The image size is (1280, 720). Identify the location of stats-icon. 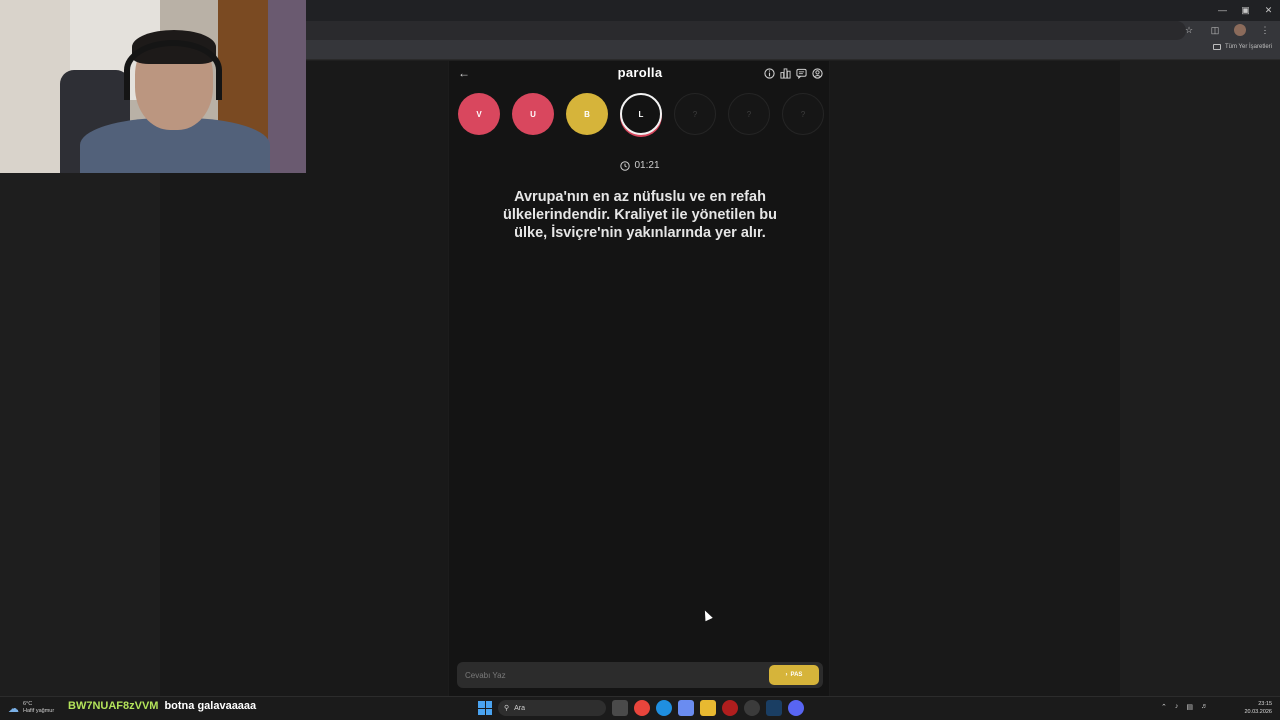
(785, 73).